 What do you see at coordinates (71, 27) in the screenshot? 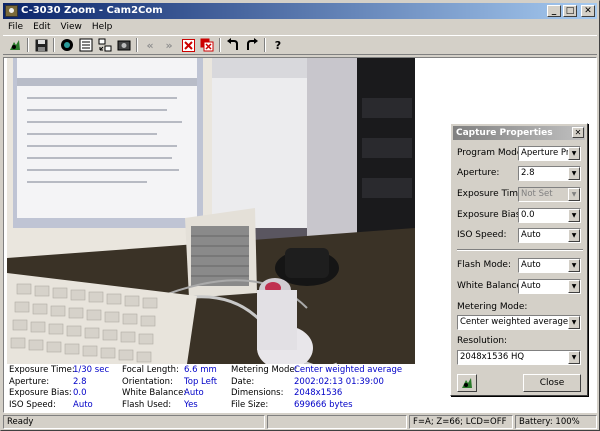
I see `menu-view: View` at bounding box center [71, 27].